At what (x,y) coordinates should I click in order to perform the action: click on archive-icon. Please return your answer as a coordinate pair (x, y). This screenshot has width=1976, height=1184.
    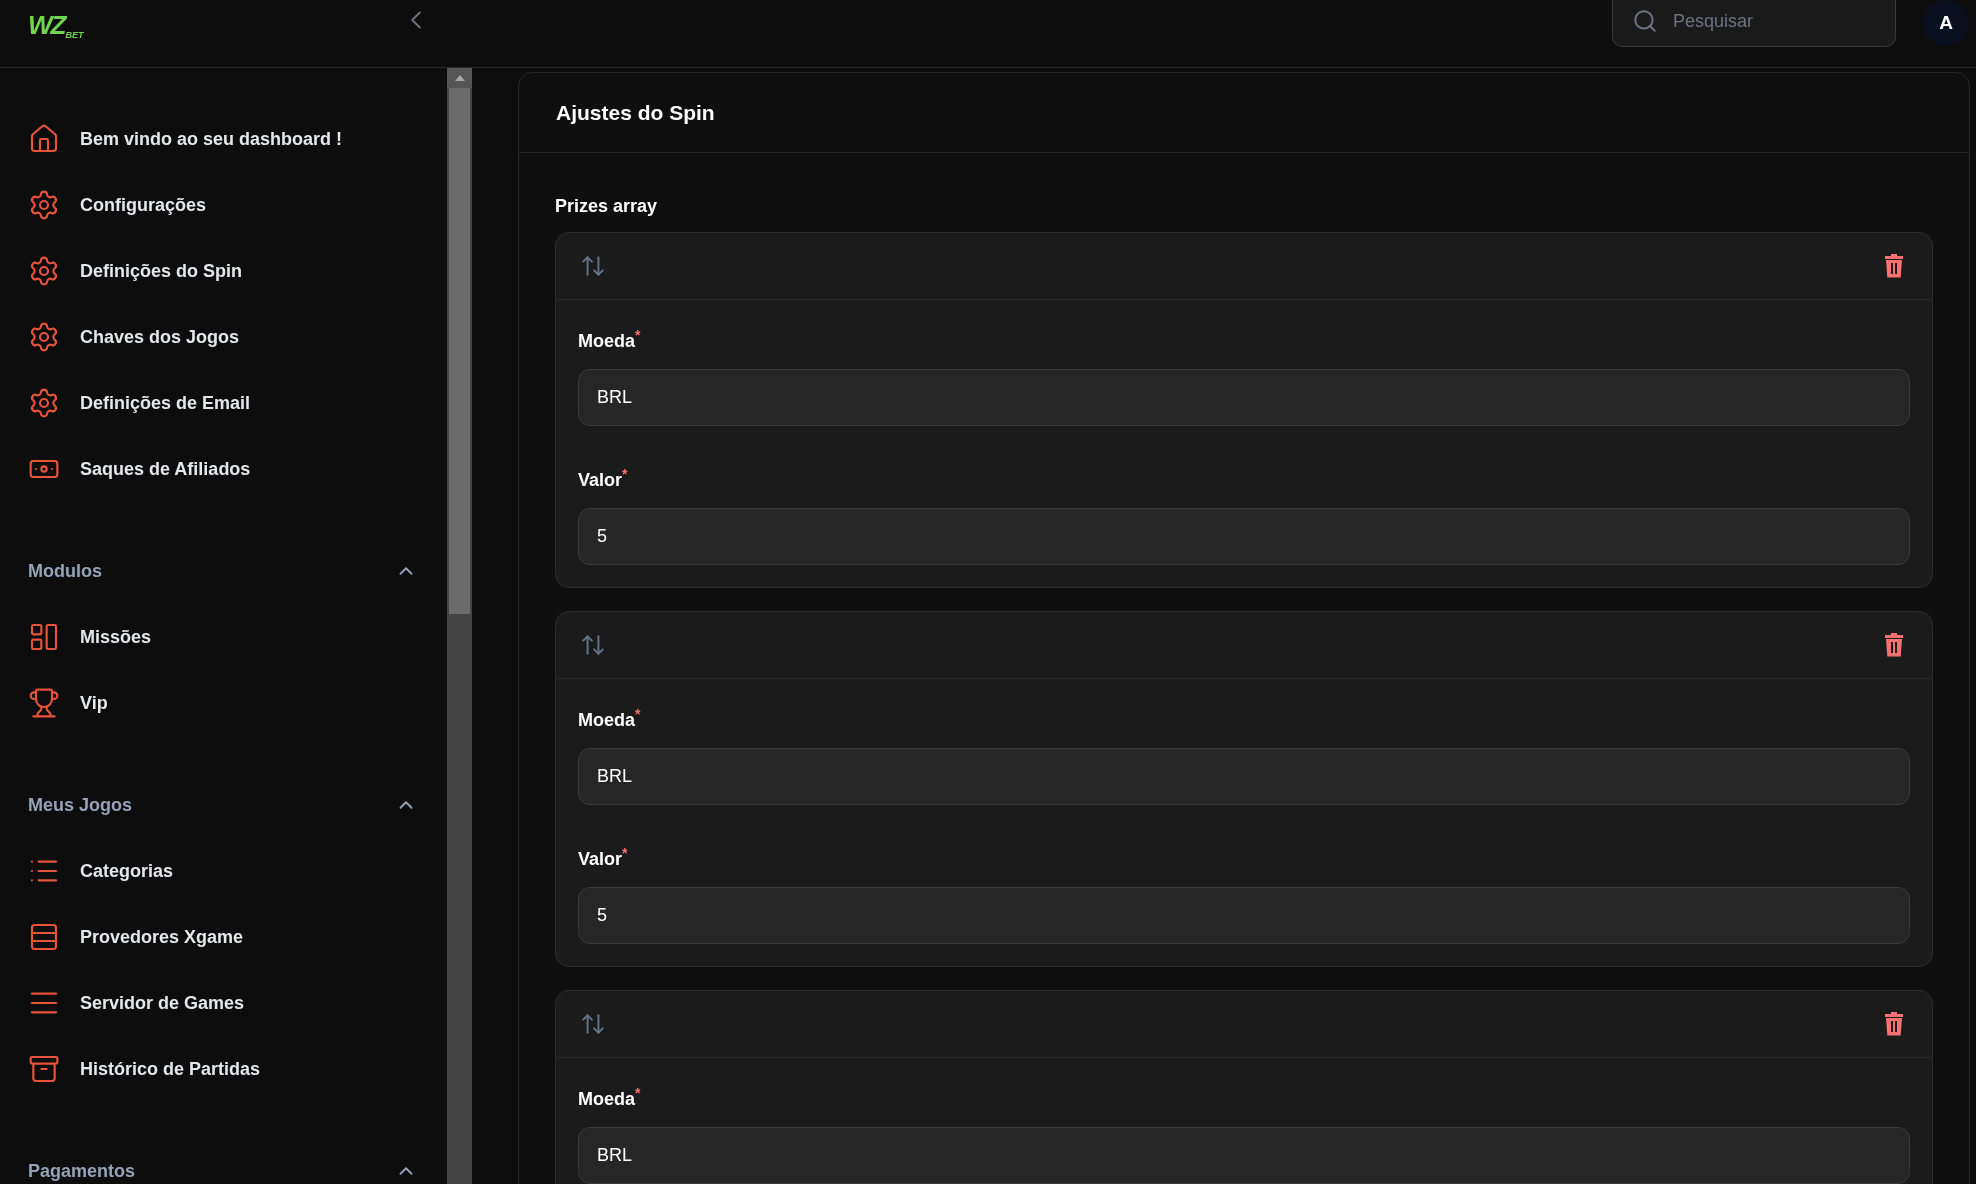
    Looking at the image, I should click on (44, 1069).